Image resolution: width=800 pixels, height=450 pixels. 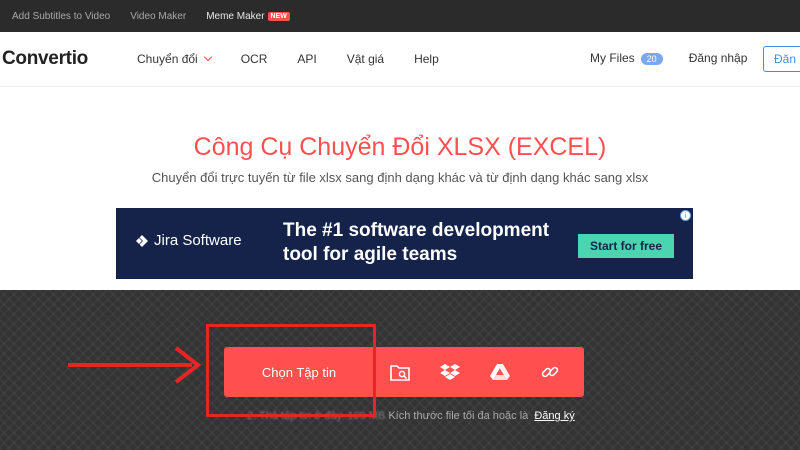 What do you see at coordinates (416, 230) in the screenshot?
I see `ad-headline-line1: The #1 software development` at bounding box center [416, 230].